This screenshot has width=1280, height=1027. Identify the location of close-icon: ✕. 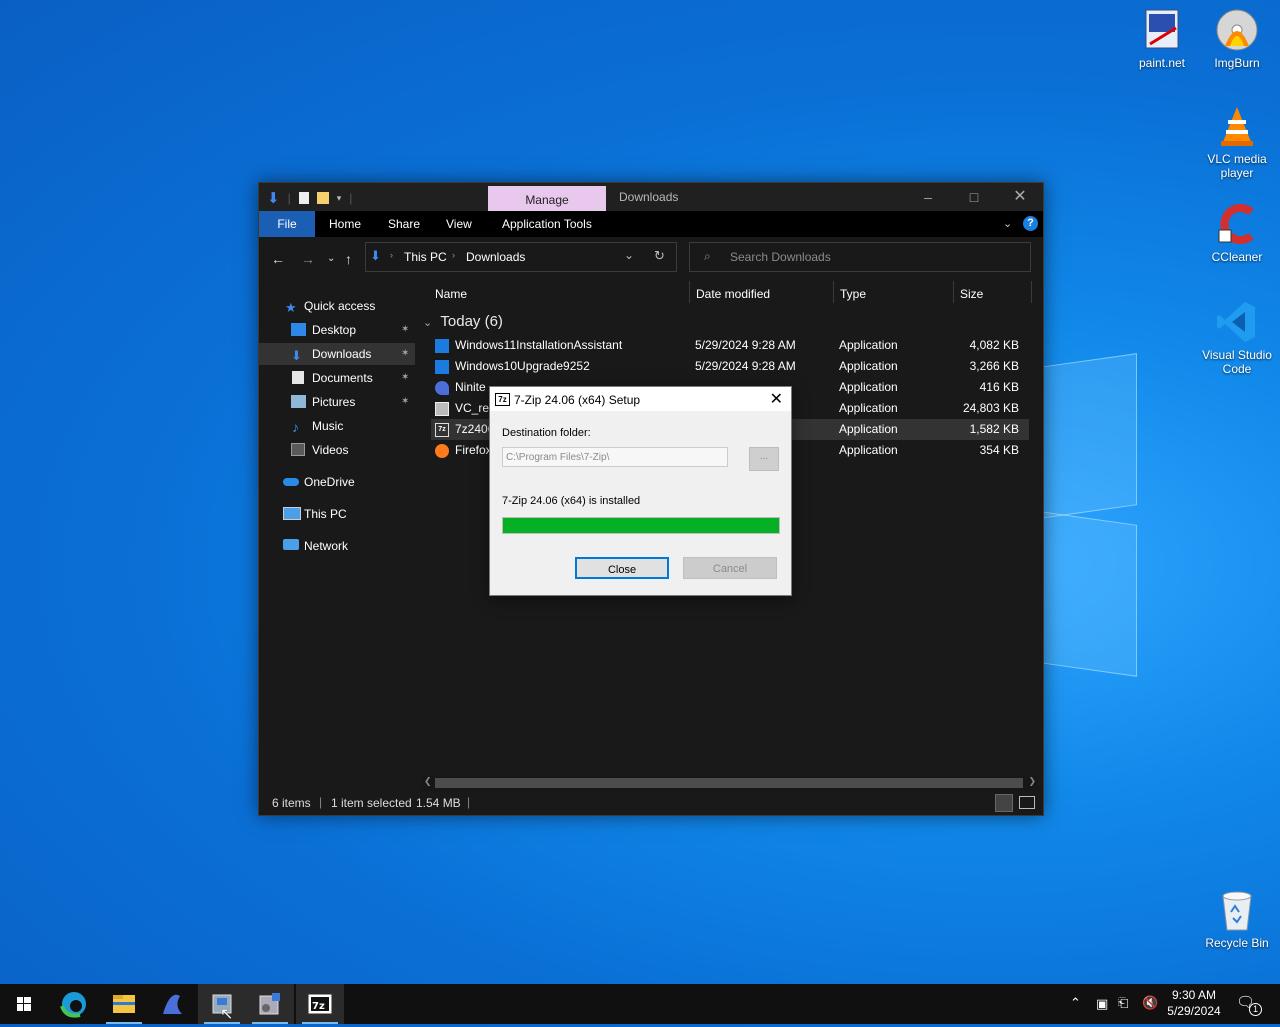
(776, 399).